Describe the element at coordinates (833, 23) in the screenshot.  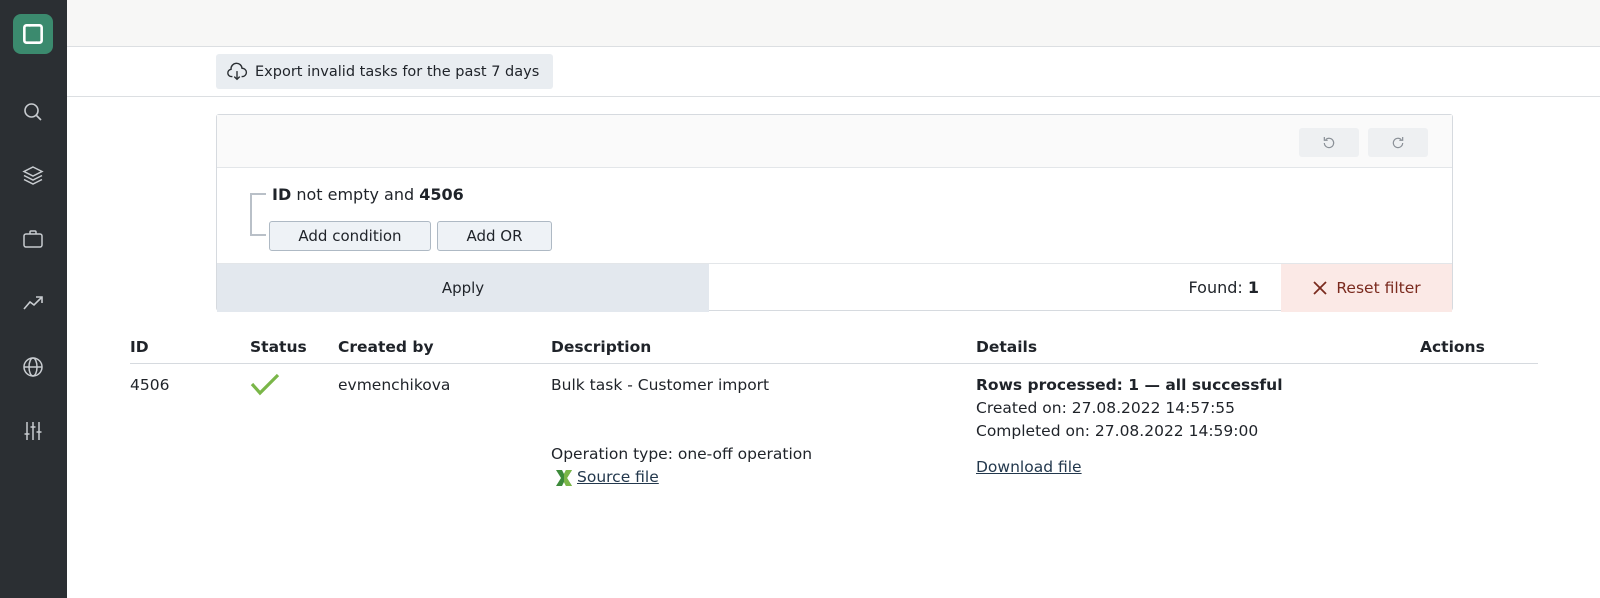
I see `top-bar` at that location.